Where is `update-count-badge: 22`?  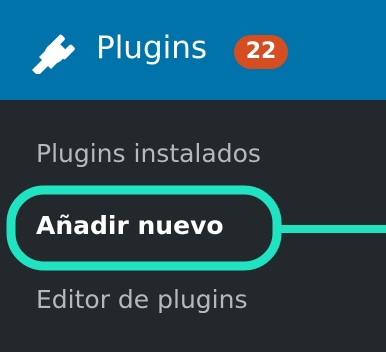 update-count-badge: 22 is located at coordinates (261, 52).